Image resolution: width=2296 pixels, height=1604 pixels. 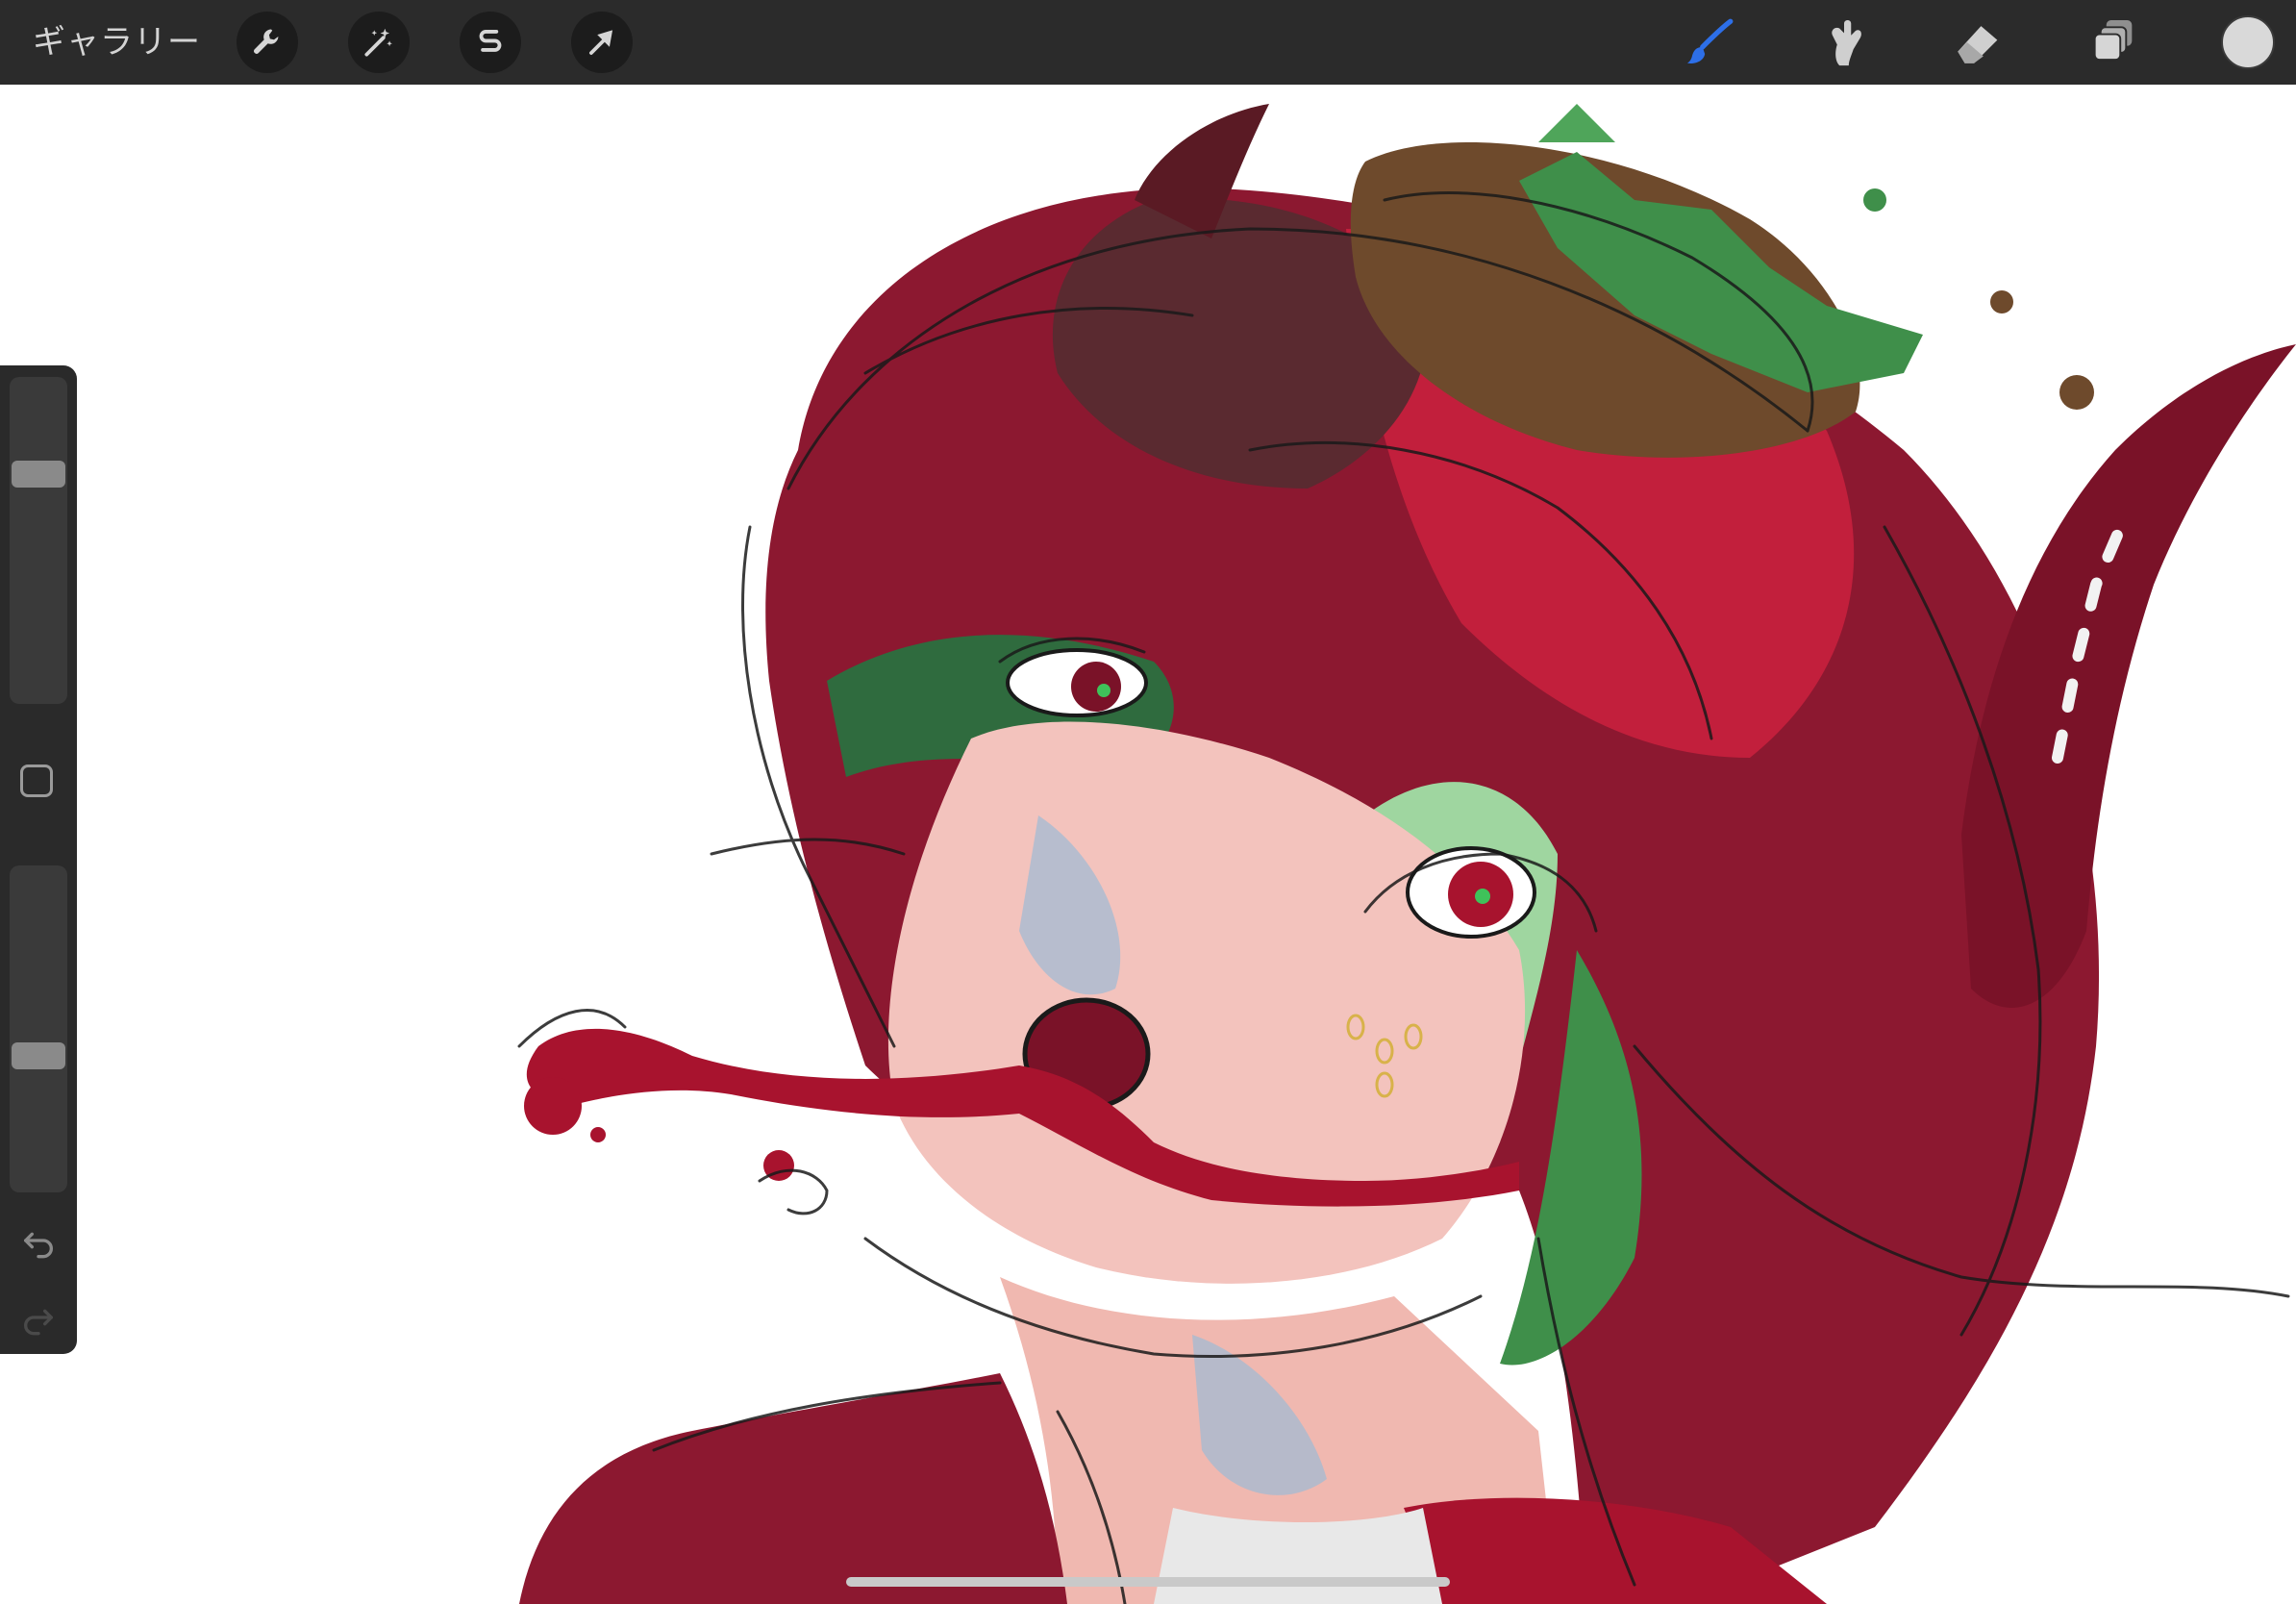 I want to click on top-toolbar: ギャラリー, so click(x=1148, y=42).